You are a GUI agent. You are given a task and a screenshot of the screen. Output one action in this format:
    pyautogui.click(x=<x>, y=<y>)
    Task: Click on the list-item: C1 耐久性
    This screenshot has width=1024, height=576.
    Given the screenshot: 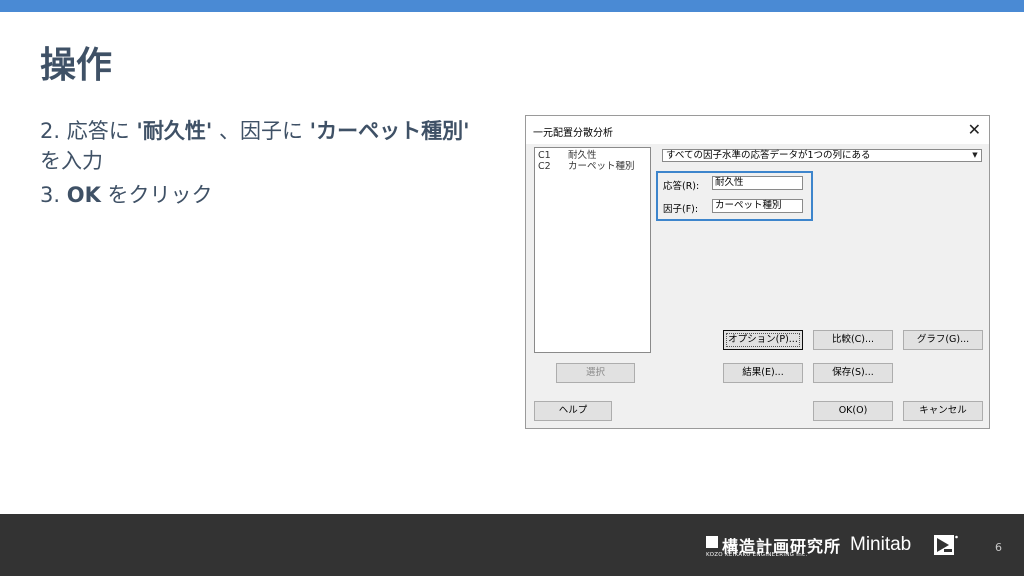 What is the action you would take?
    pyautogui.click(x=592, y=155)
    